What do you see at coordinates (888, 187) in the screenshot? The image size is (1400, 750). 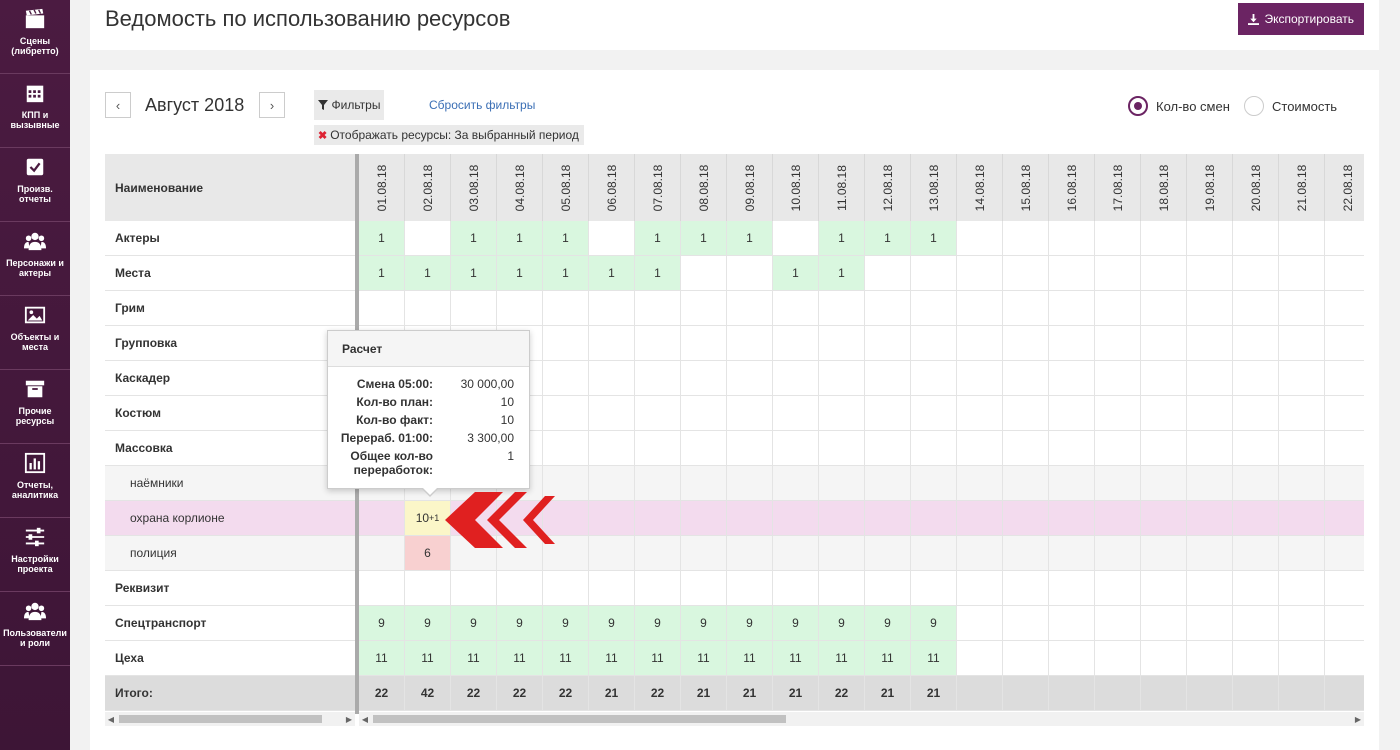 I see `day-header: 12.08.18` at bounding box center [888, 187].